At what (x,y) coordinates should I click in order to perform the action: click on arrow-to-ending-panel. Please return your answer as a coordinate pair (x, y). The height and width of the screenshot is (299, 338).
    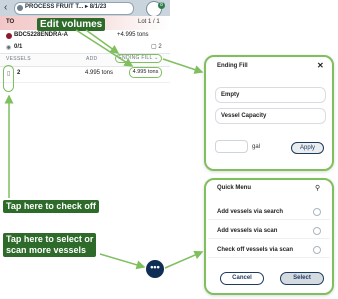
    Looking at the image, I should click on (183, 66).